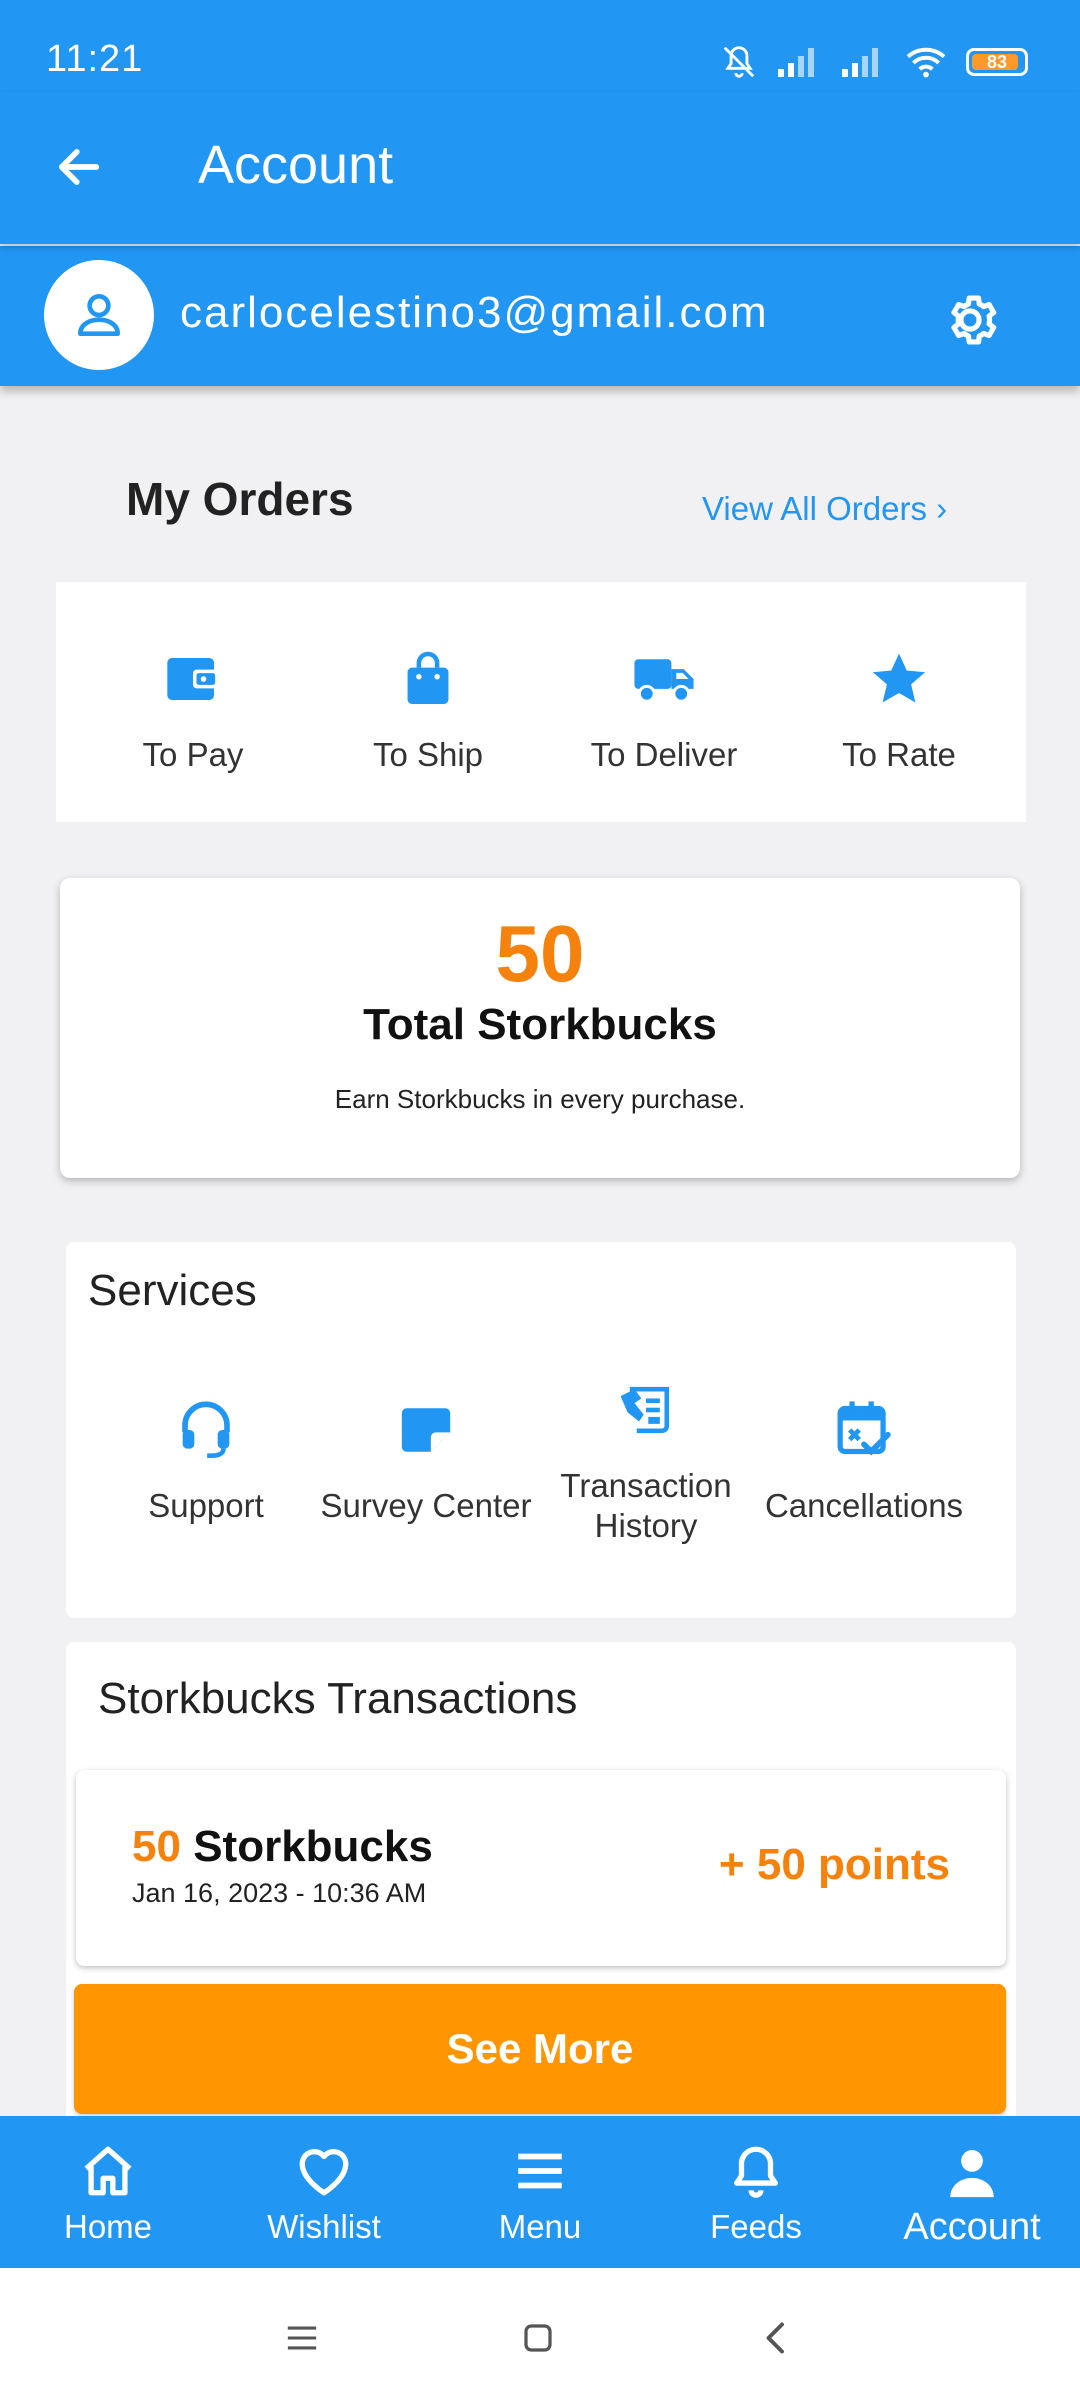 The height and width of the screenshot is (2400, 1080). Describe the element at coordinates (799, 62) in the screenshot. I see `signal-icon` at that location.